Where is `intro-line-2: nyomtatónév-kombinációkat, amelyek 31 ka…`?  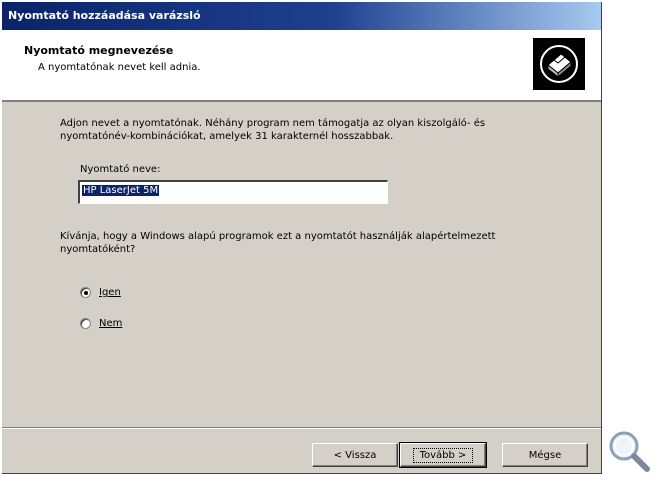
intro-line-2: nyomtatónév-kombinációkat, amelyek 31 ka… is located at coordinates (227, 136).